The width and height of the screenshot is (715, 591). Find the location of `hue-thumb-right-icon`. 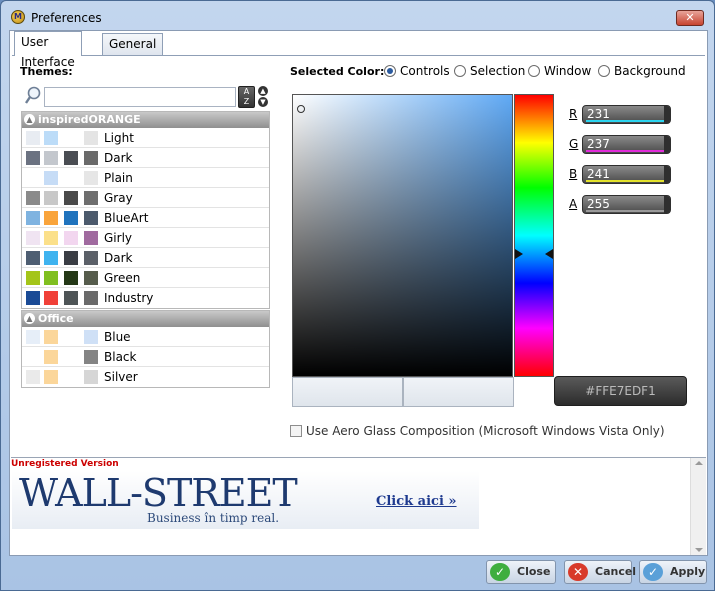

hue-thumb-right-icon is located at coordinates (549, 254).